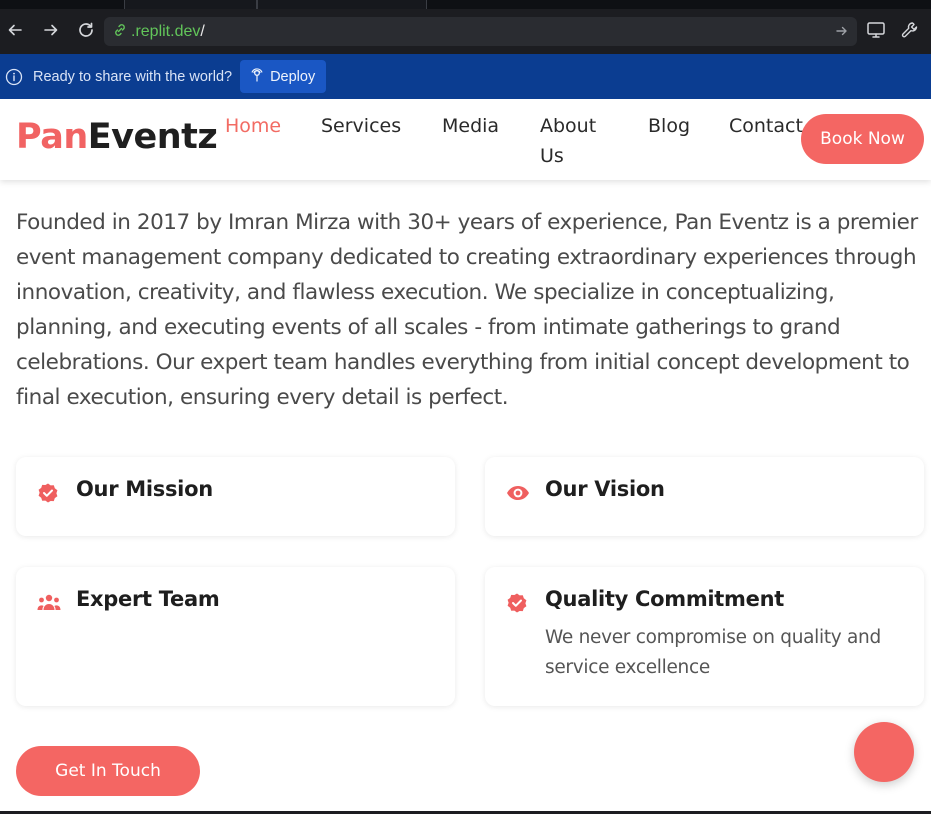 The image size is (931, 814). I want to click on url-host: .replit.dev, so click(166, 31).